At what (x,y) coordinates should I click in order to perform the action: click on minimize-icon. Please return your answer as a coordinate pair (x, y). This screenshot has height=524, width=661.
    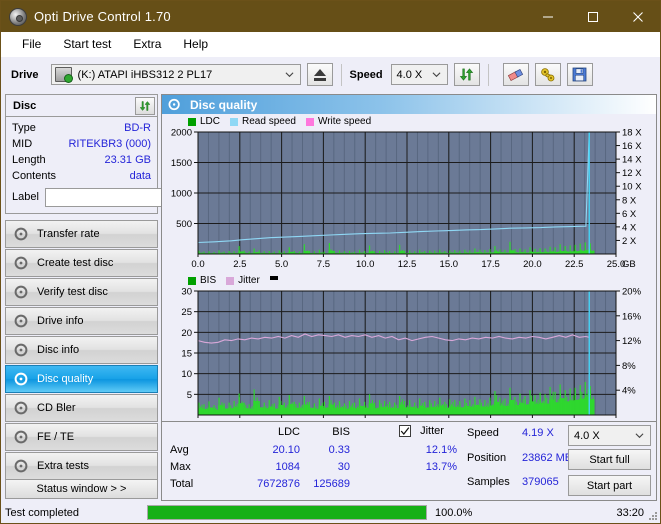
    Looking at the image, I should click on (547, 16).